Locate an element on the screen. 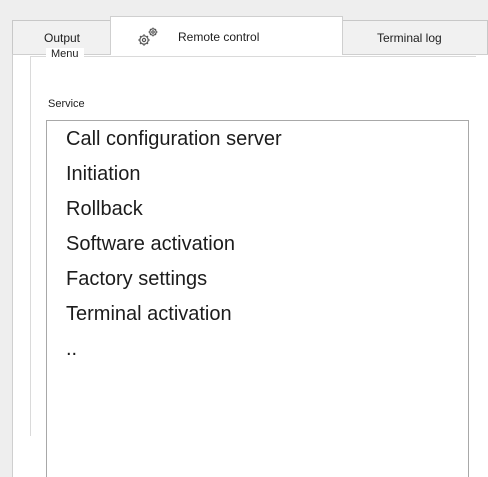 The height and width of the screenshot is (477, 488). tab-remote-control: Remote control is located at coordinates (226, 35).